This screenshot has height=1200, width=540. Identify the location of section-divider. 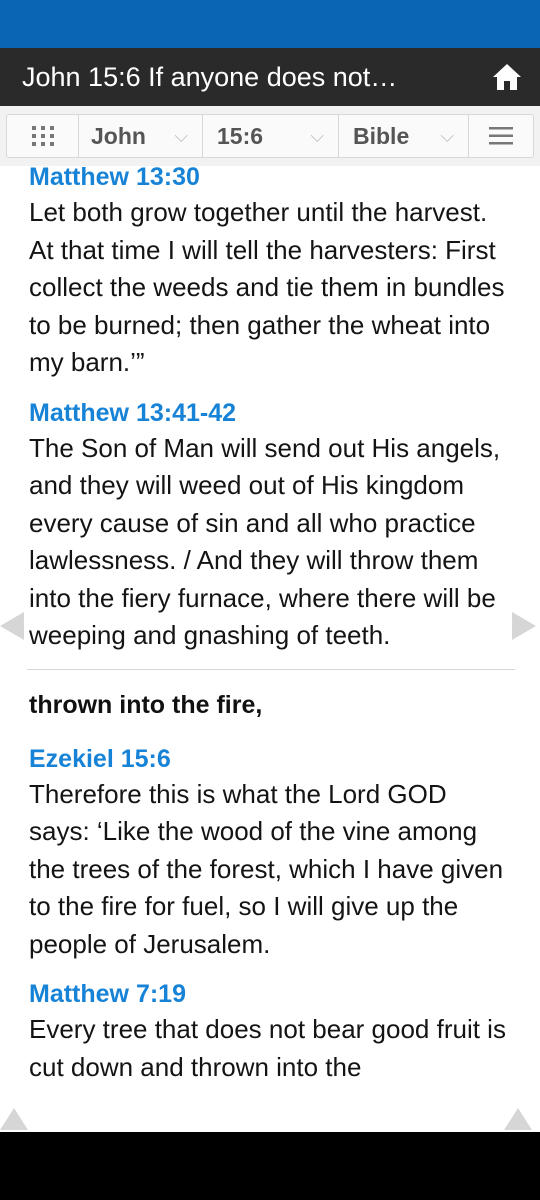
(271, 669).